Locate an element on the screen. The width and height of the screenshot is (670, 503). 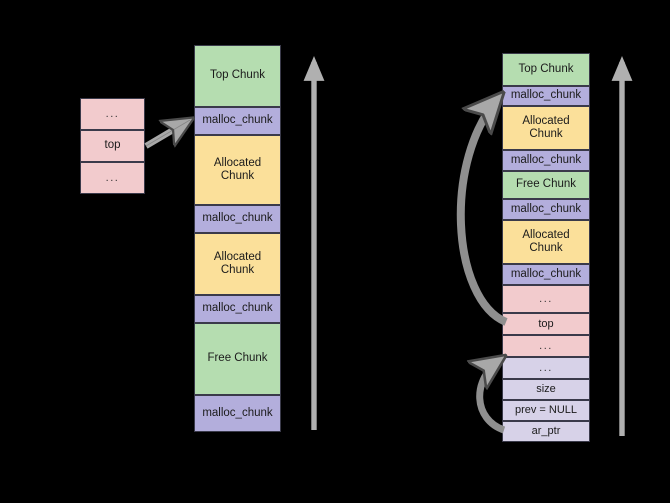
struct-field-label: size is located at coordinates (546, 389).